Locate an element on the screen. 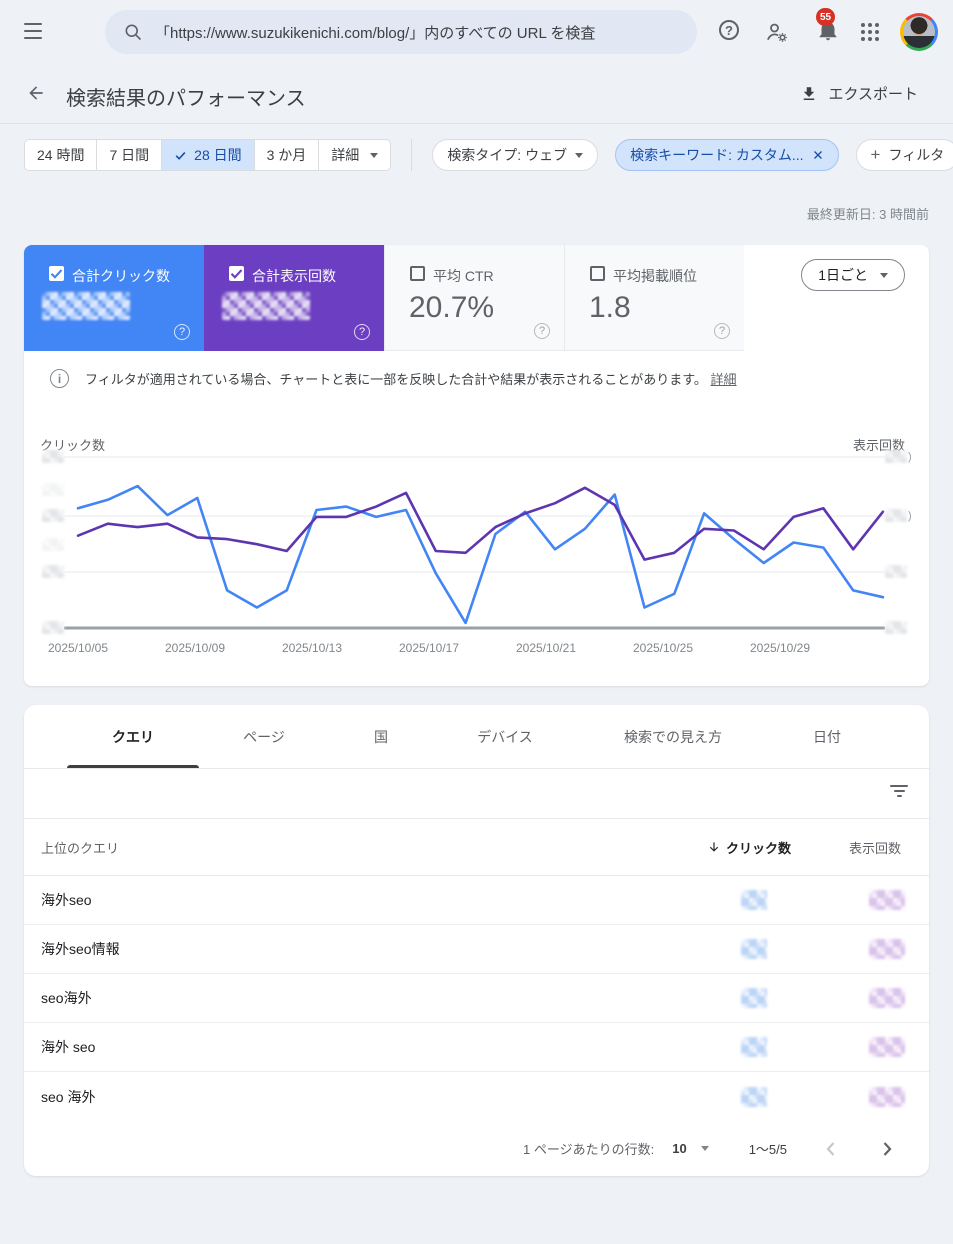 This screenshot has width=953, height=1244. rows-per-page-dropdown-icon is located at coordinates (704, 1148).